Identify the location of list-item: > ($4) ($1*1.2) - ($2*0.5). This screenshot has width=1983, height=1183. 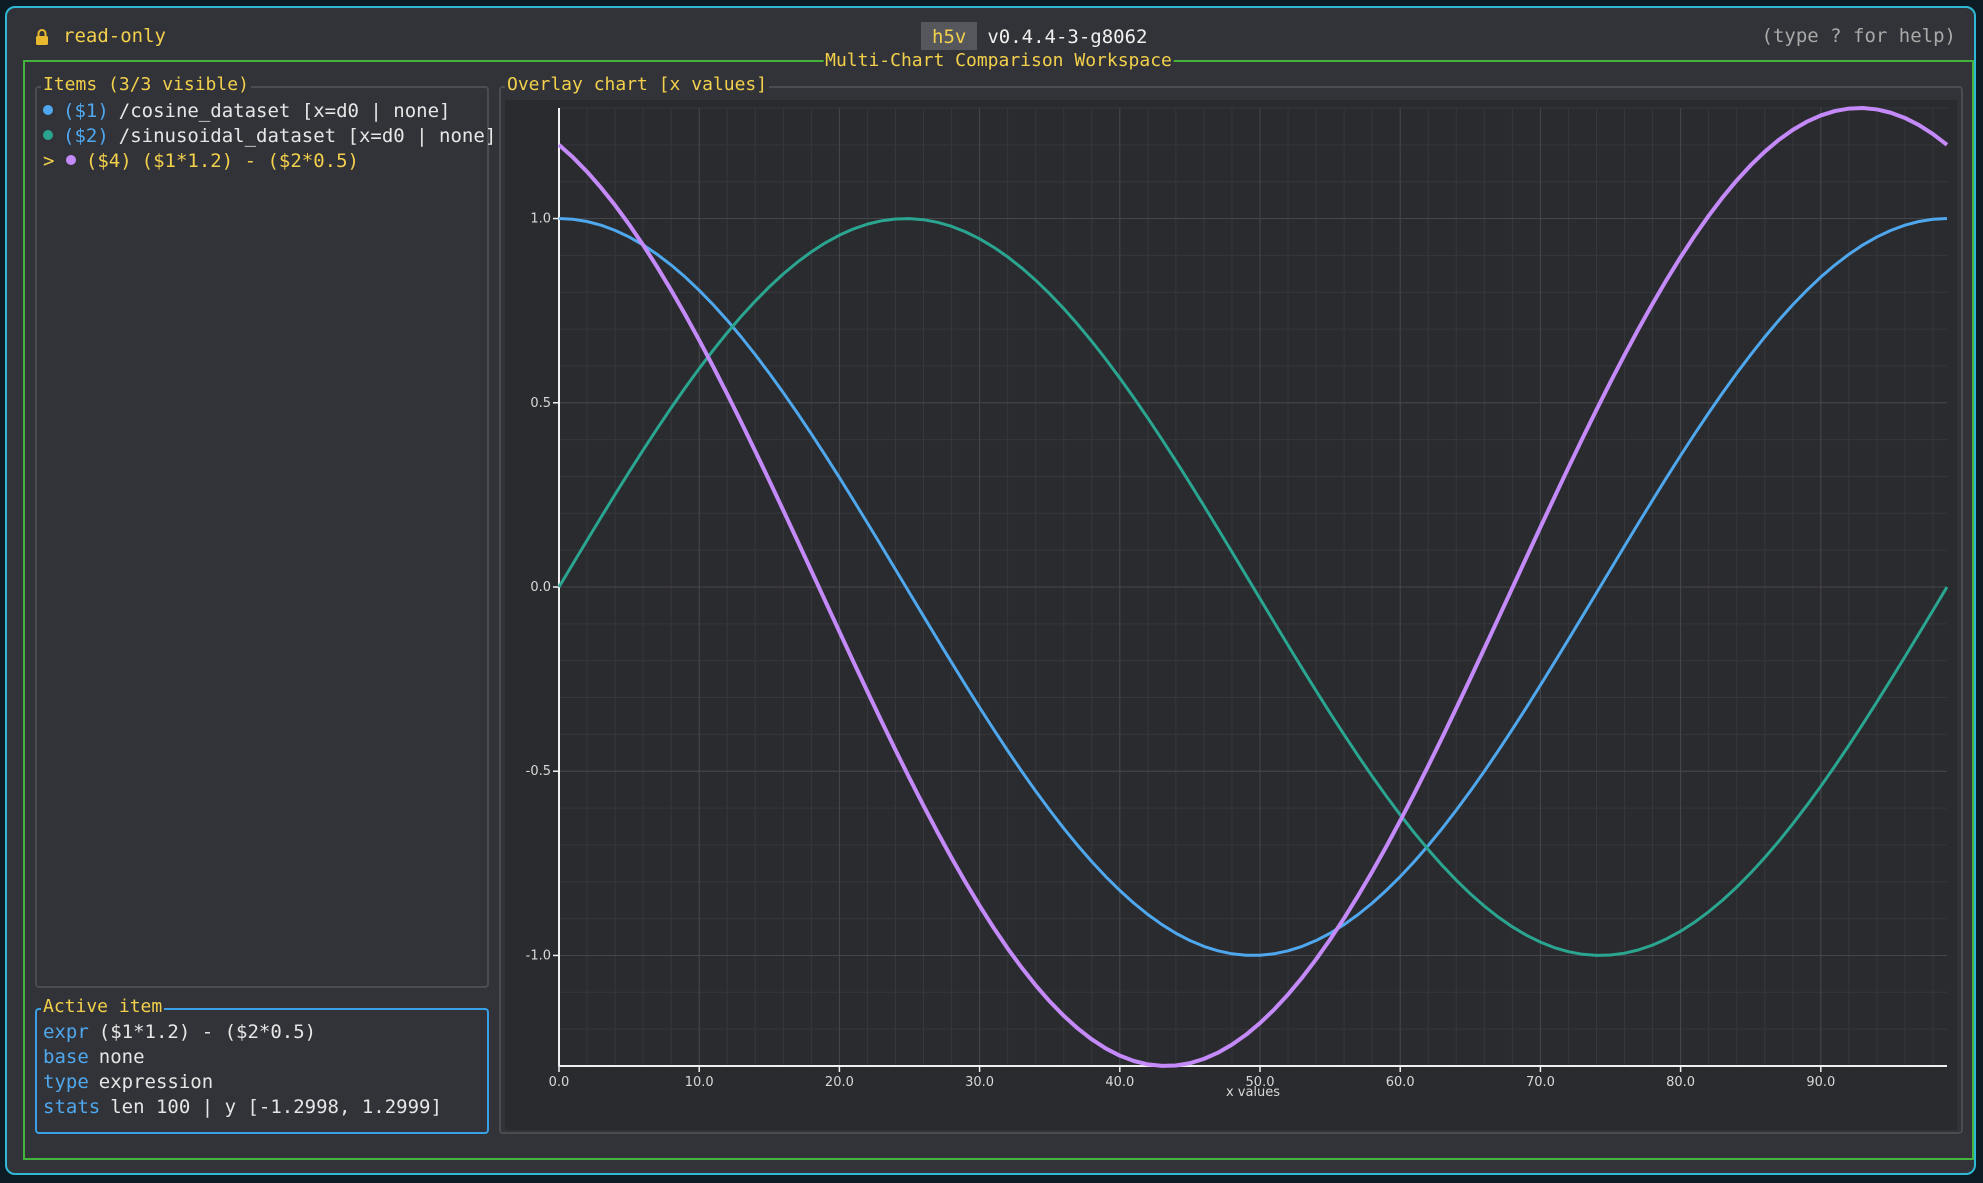
(201, 161).